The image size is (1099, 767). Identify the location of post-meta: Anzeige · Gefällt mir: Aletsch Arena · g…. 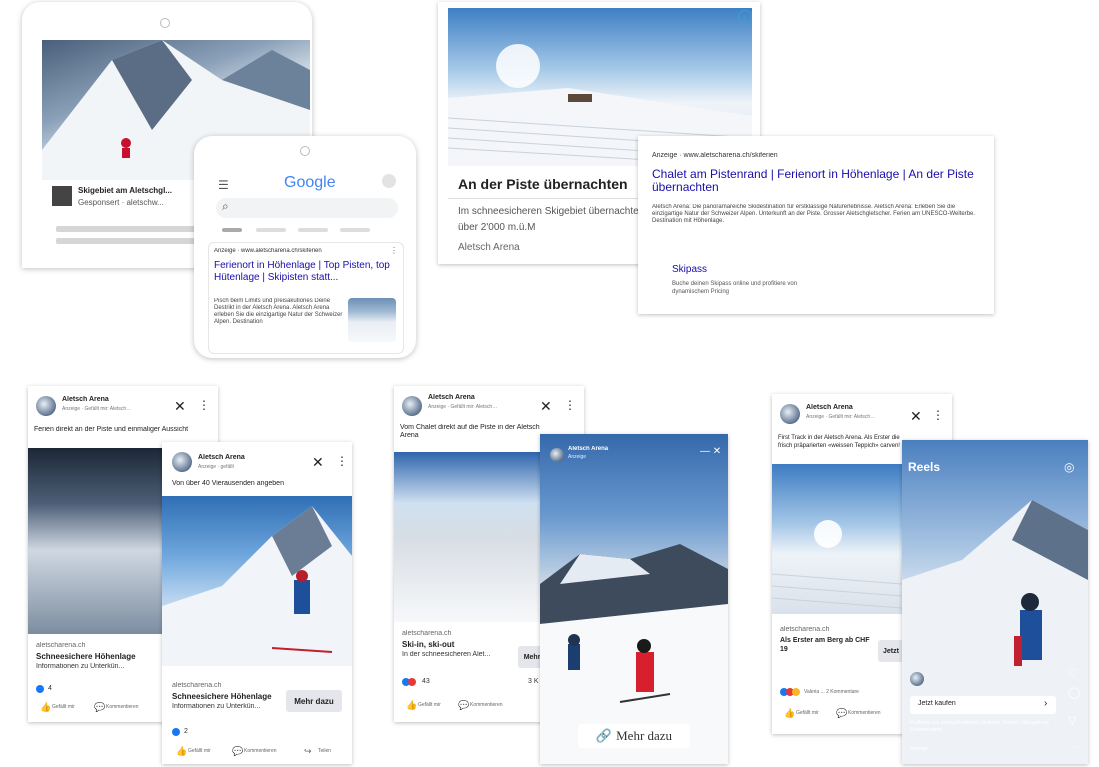
(463, 407).